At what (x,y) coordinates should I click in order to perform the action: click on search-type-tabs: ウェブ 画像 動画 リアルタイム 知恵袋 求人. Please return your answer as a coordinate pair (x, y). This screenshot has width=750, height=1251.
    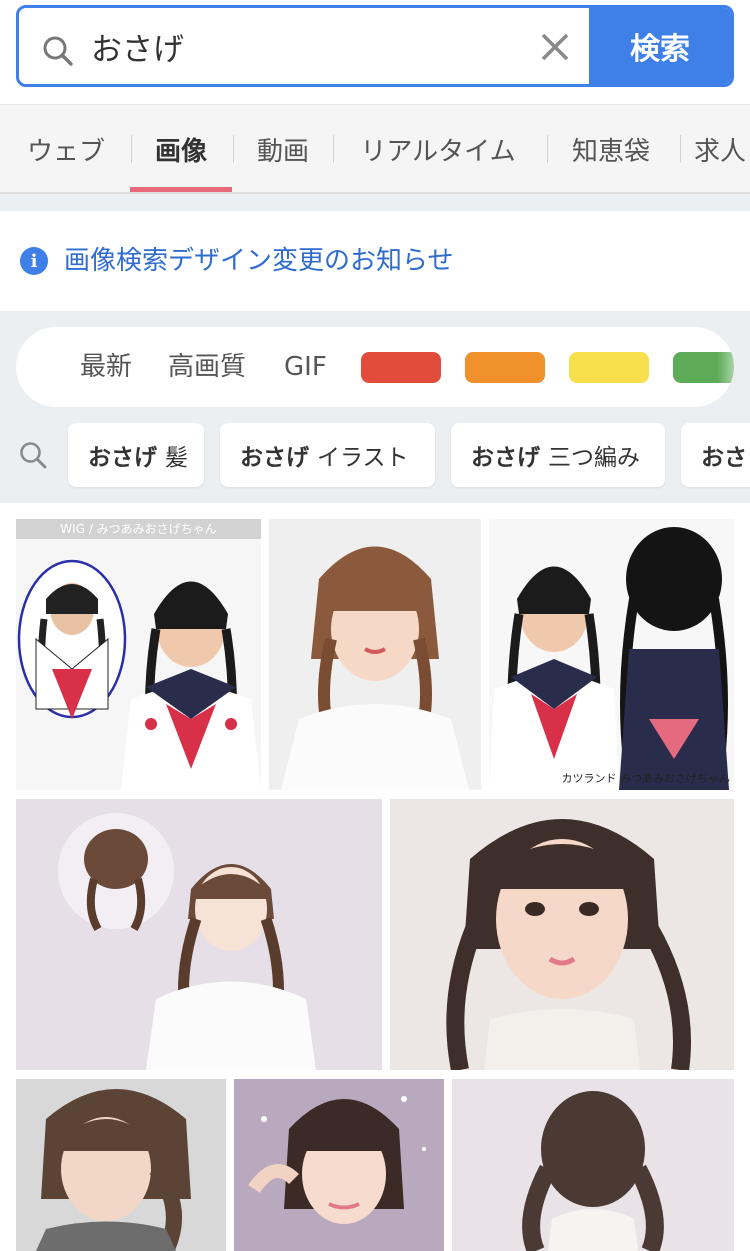
    Looking at the image, I should click on (375, 149).